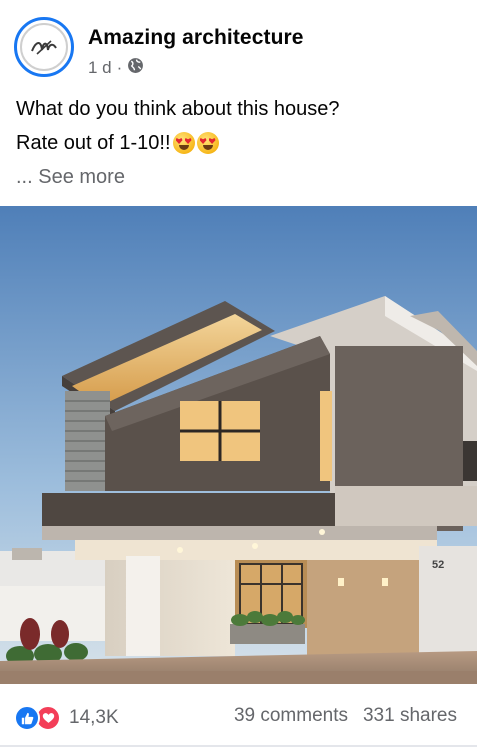 Image resolution: width=477 pixels, height=747 pixels. I want to click on post-stats: 39 comments 331 shares, so click(345, 716).